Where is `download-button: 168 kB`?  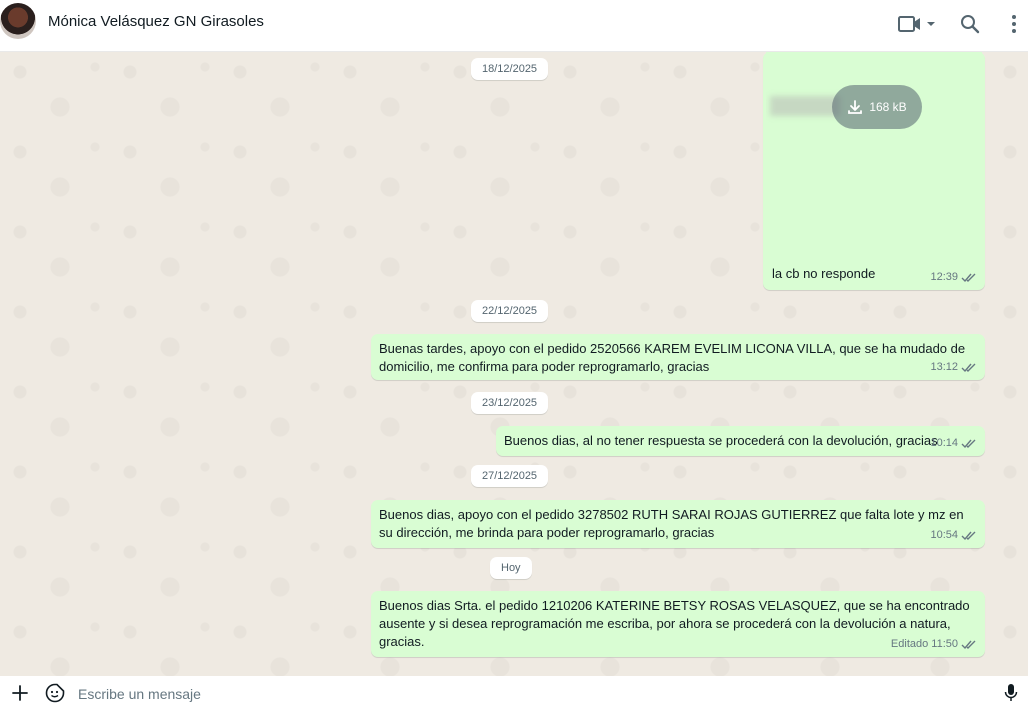 download-button: 168 kB is located at coordinates (877, 107).